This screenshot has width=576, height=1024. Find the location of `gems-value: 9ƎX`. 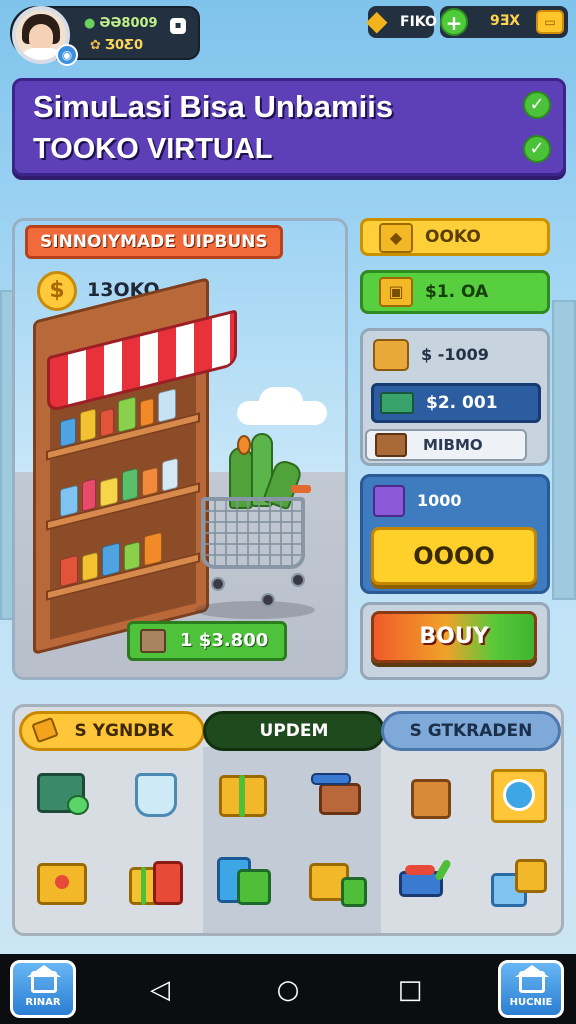

gems-value: 9ƎX is located at coordinates (505, 21).